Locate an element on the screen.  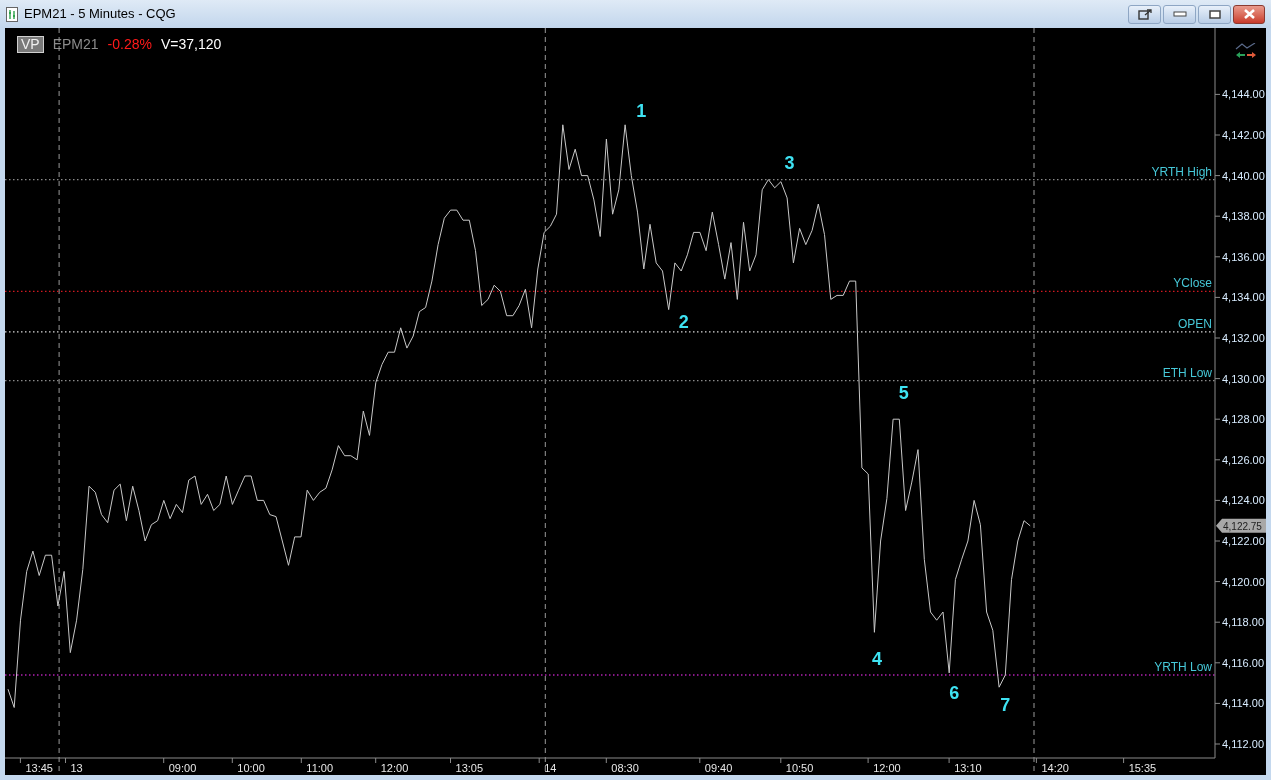
y-axis-label: 4,134.00 is located at coordinates (1243, 297).